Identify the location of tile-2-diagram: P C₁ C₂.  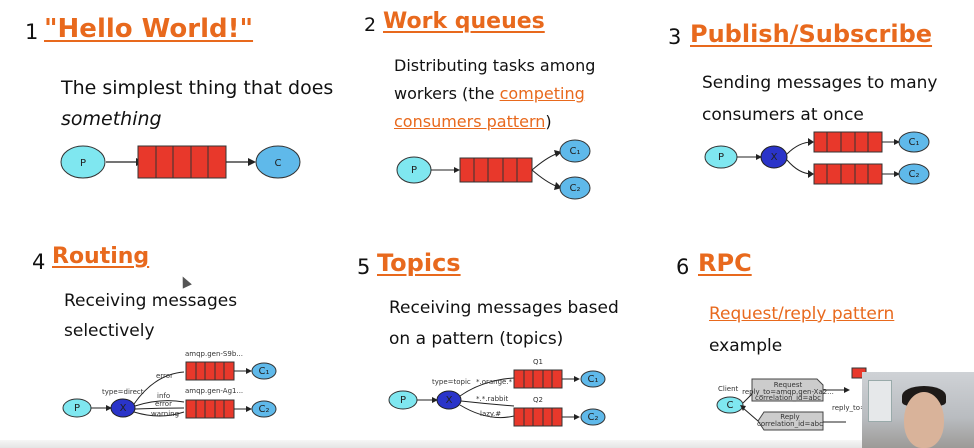
(493, 169).